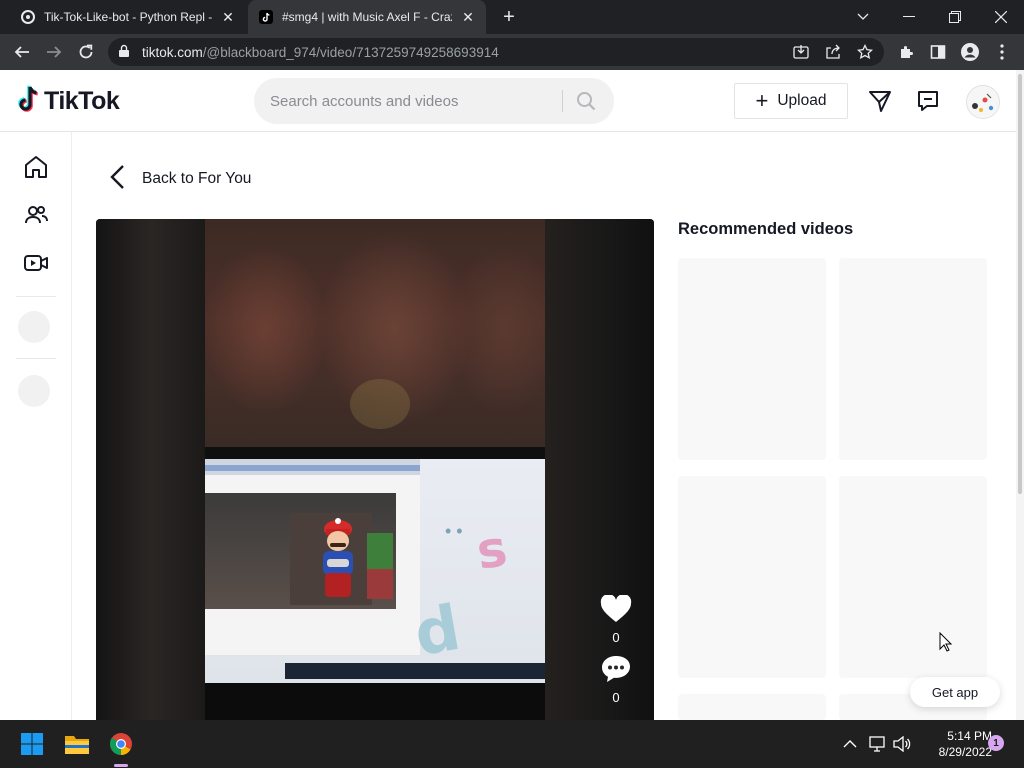  What do you see at coordinates (996, 743) in the screenshot?
I see `notification-badge: 1` at bounding box center [996, 743].